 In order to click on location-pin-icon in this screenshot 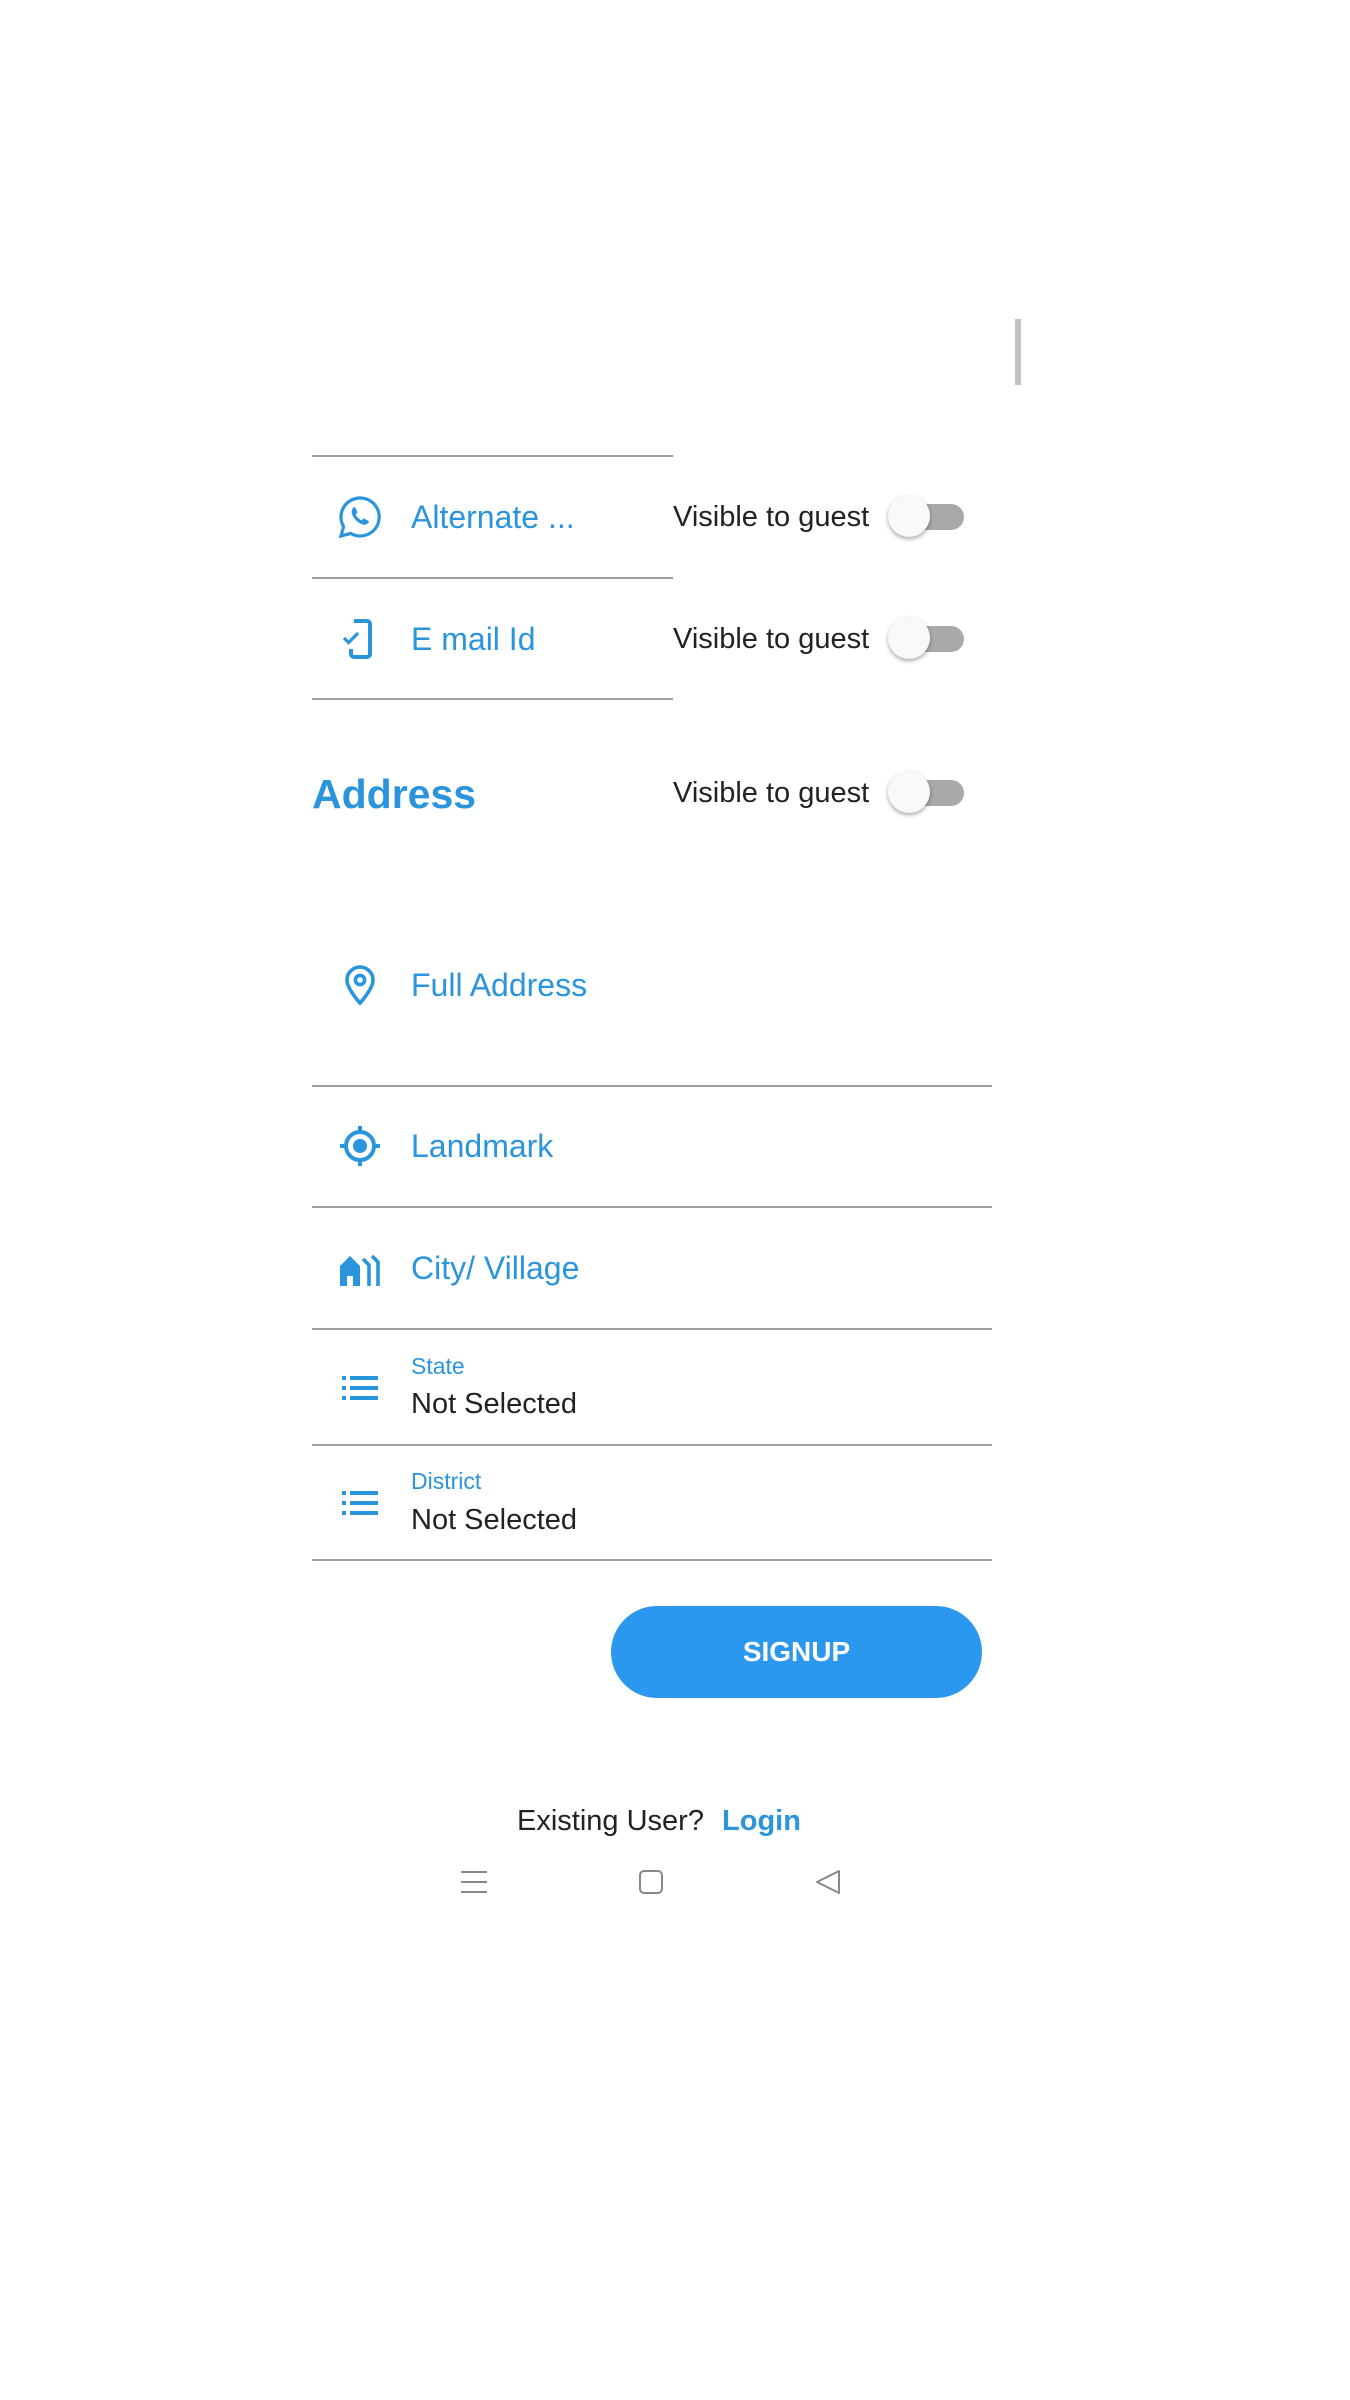, I will do `click(360, 985)`.